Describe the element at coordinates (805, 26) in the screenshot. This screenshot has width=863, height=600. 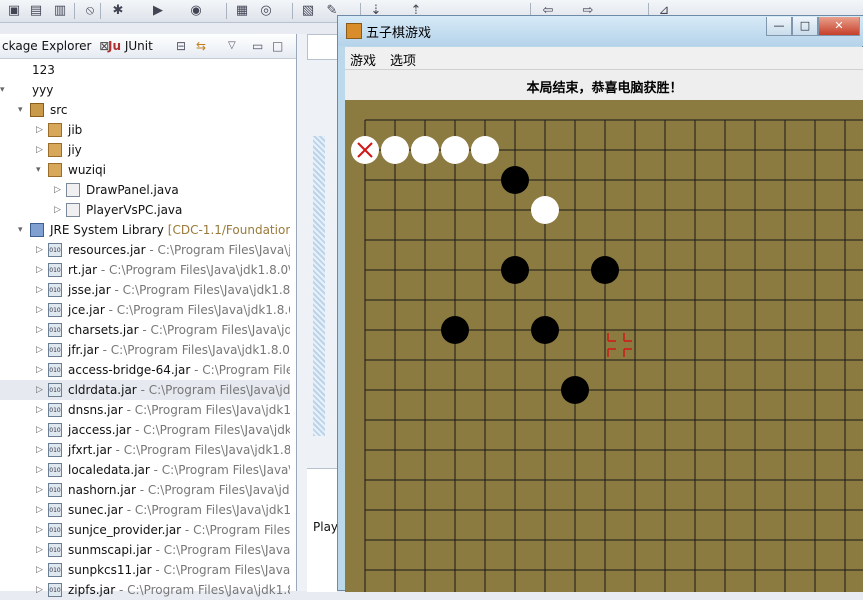
I see `maximize-button: □` at that location.